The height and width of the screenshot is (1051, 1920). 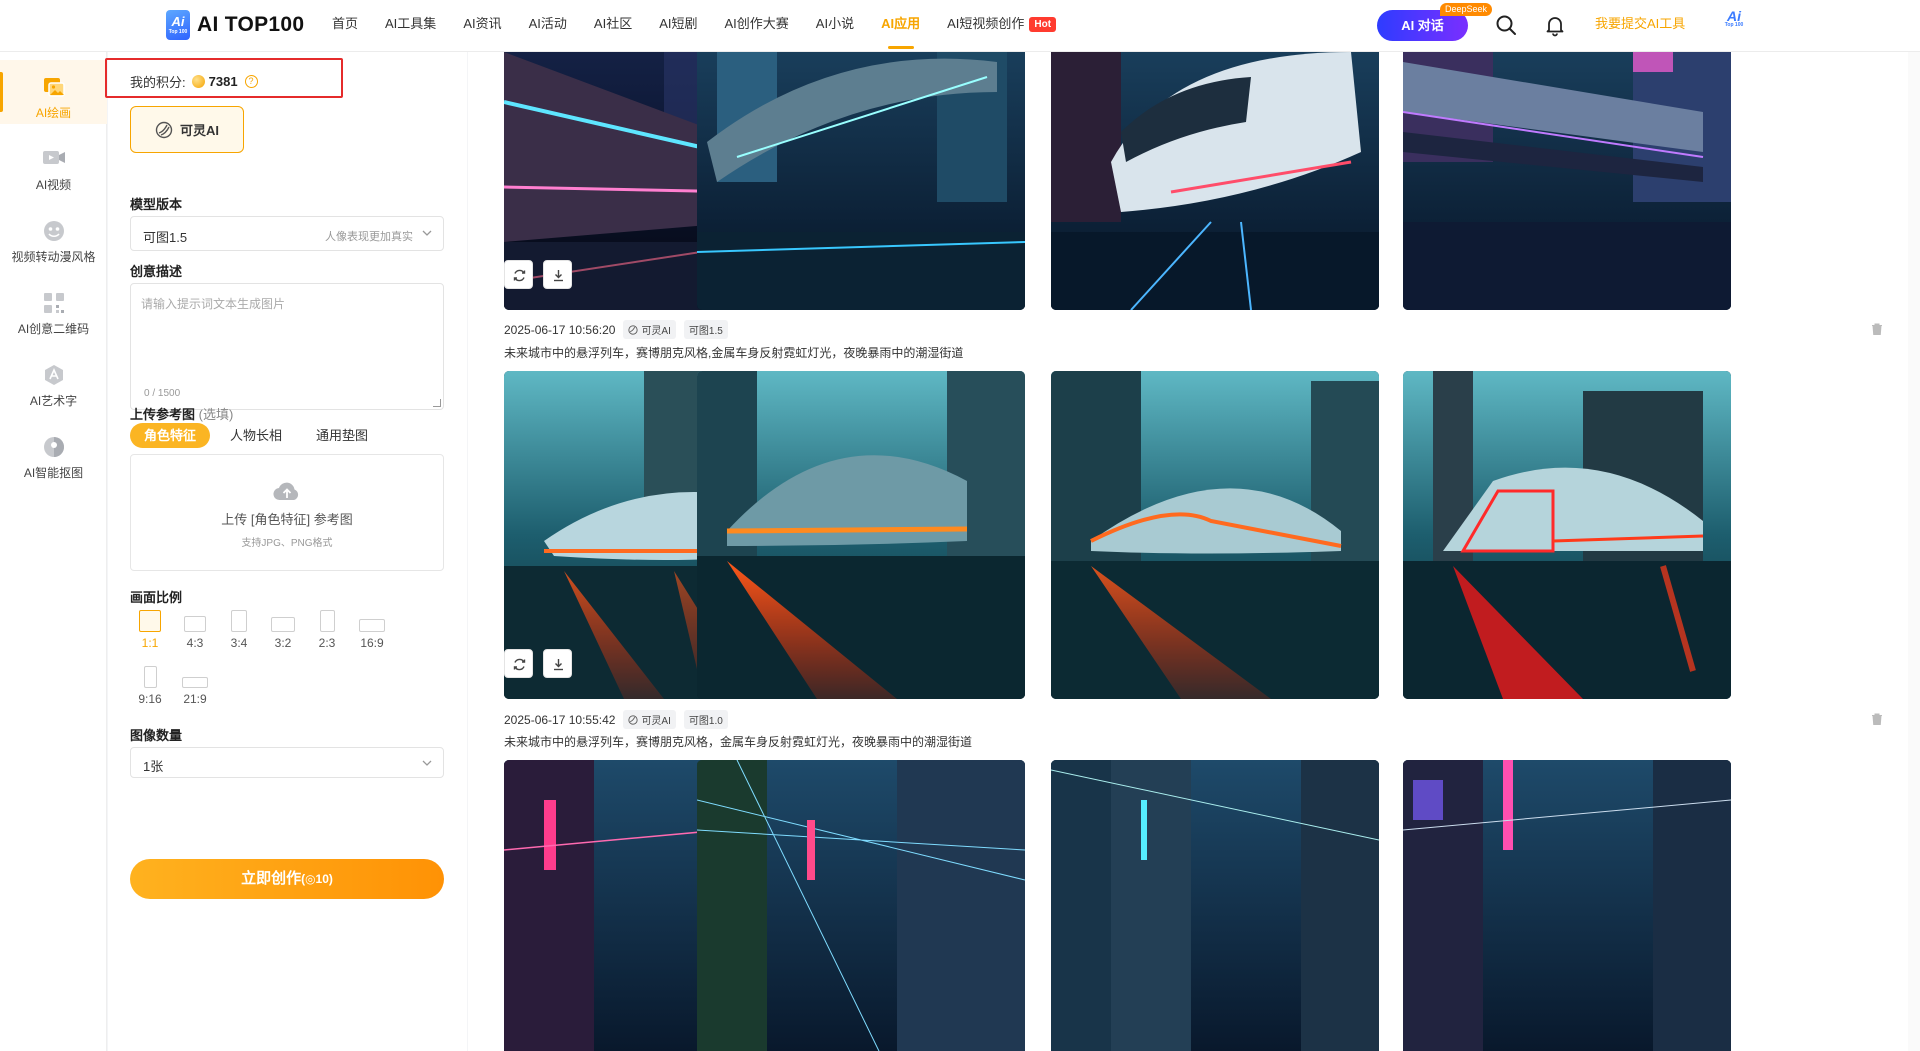 I want to click on ratio-option-3-2: 3:2, so click(x=283, y=638).